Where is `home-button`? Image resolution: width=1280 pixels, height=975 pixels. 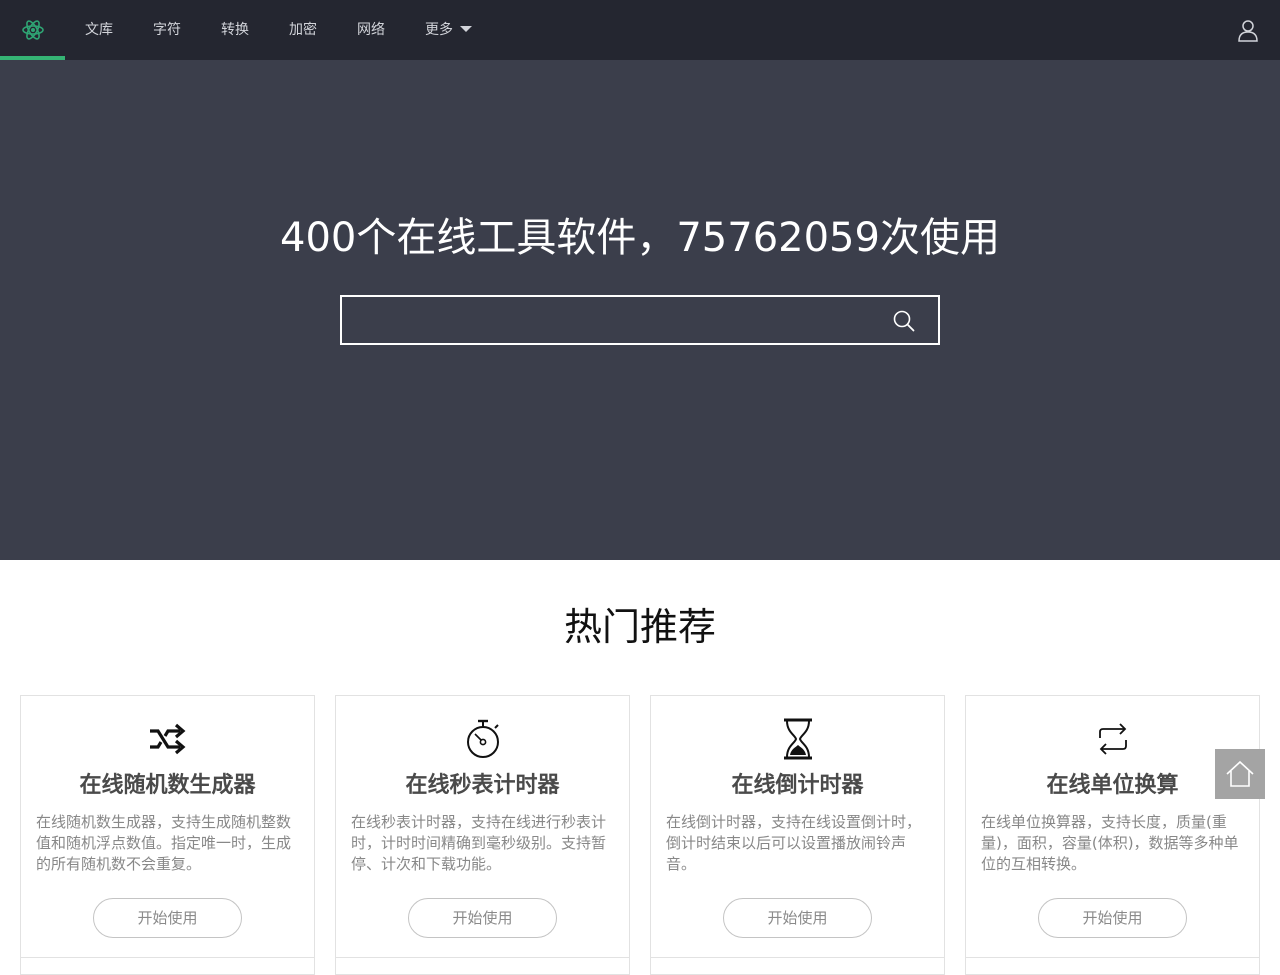
home-button is located at coordinates (1240, 774).